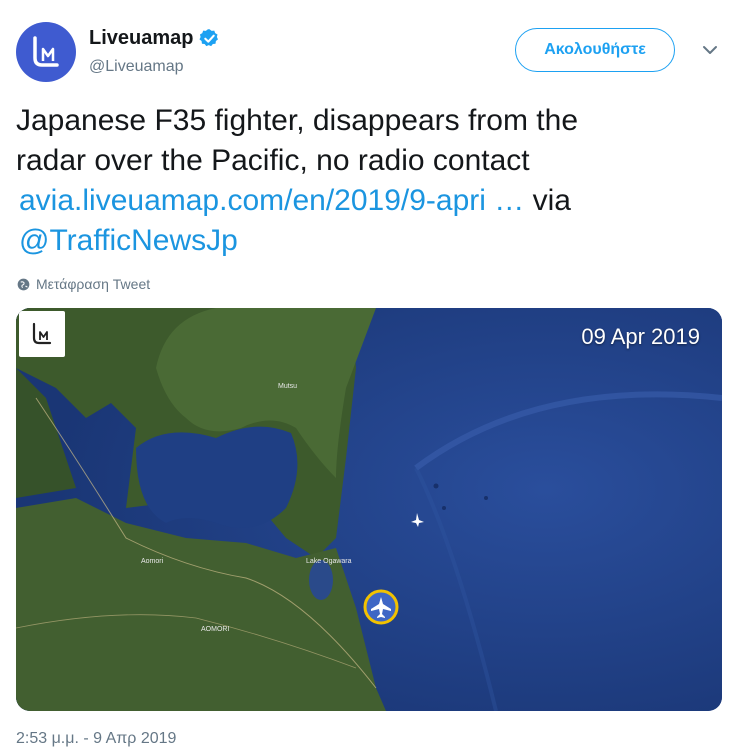 The width and height of the screenshot is (735, 756). Describe the element at coordinates (136, 67) in the screenshot. I see `user-handle: @Liveuamap` at that location.